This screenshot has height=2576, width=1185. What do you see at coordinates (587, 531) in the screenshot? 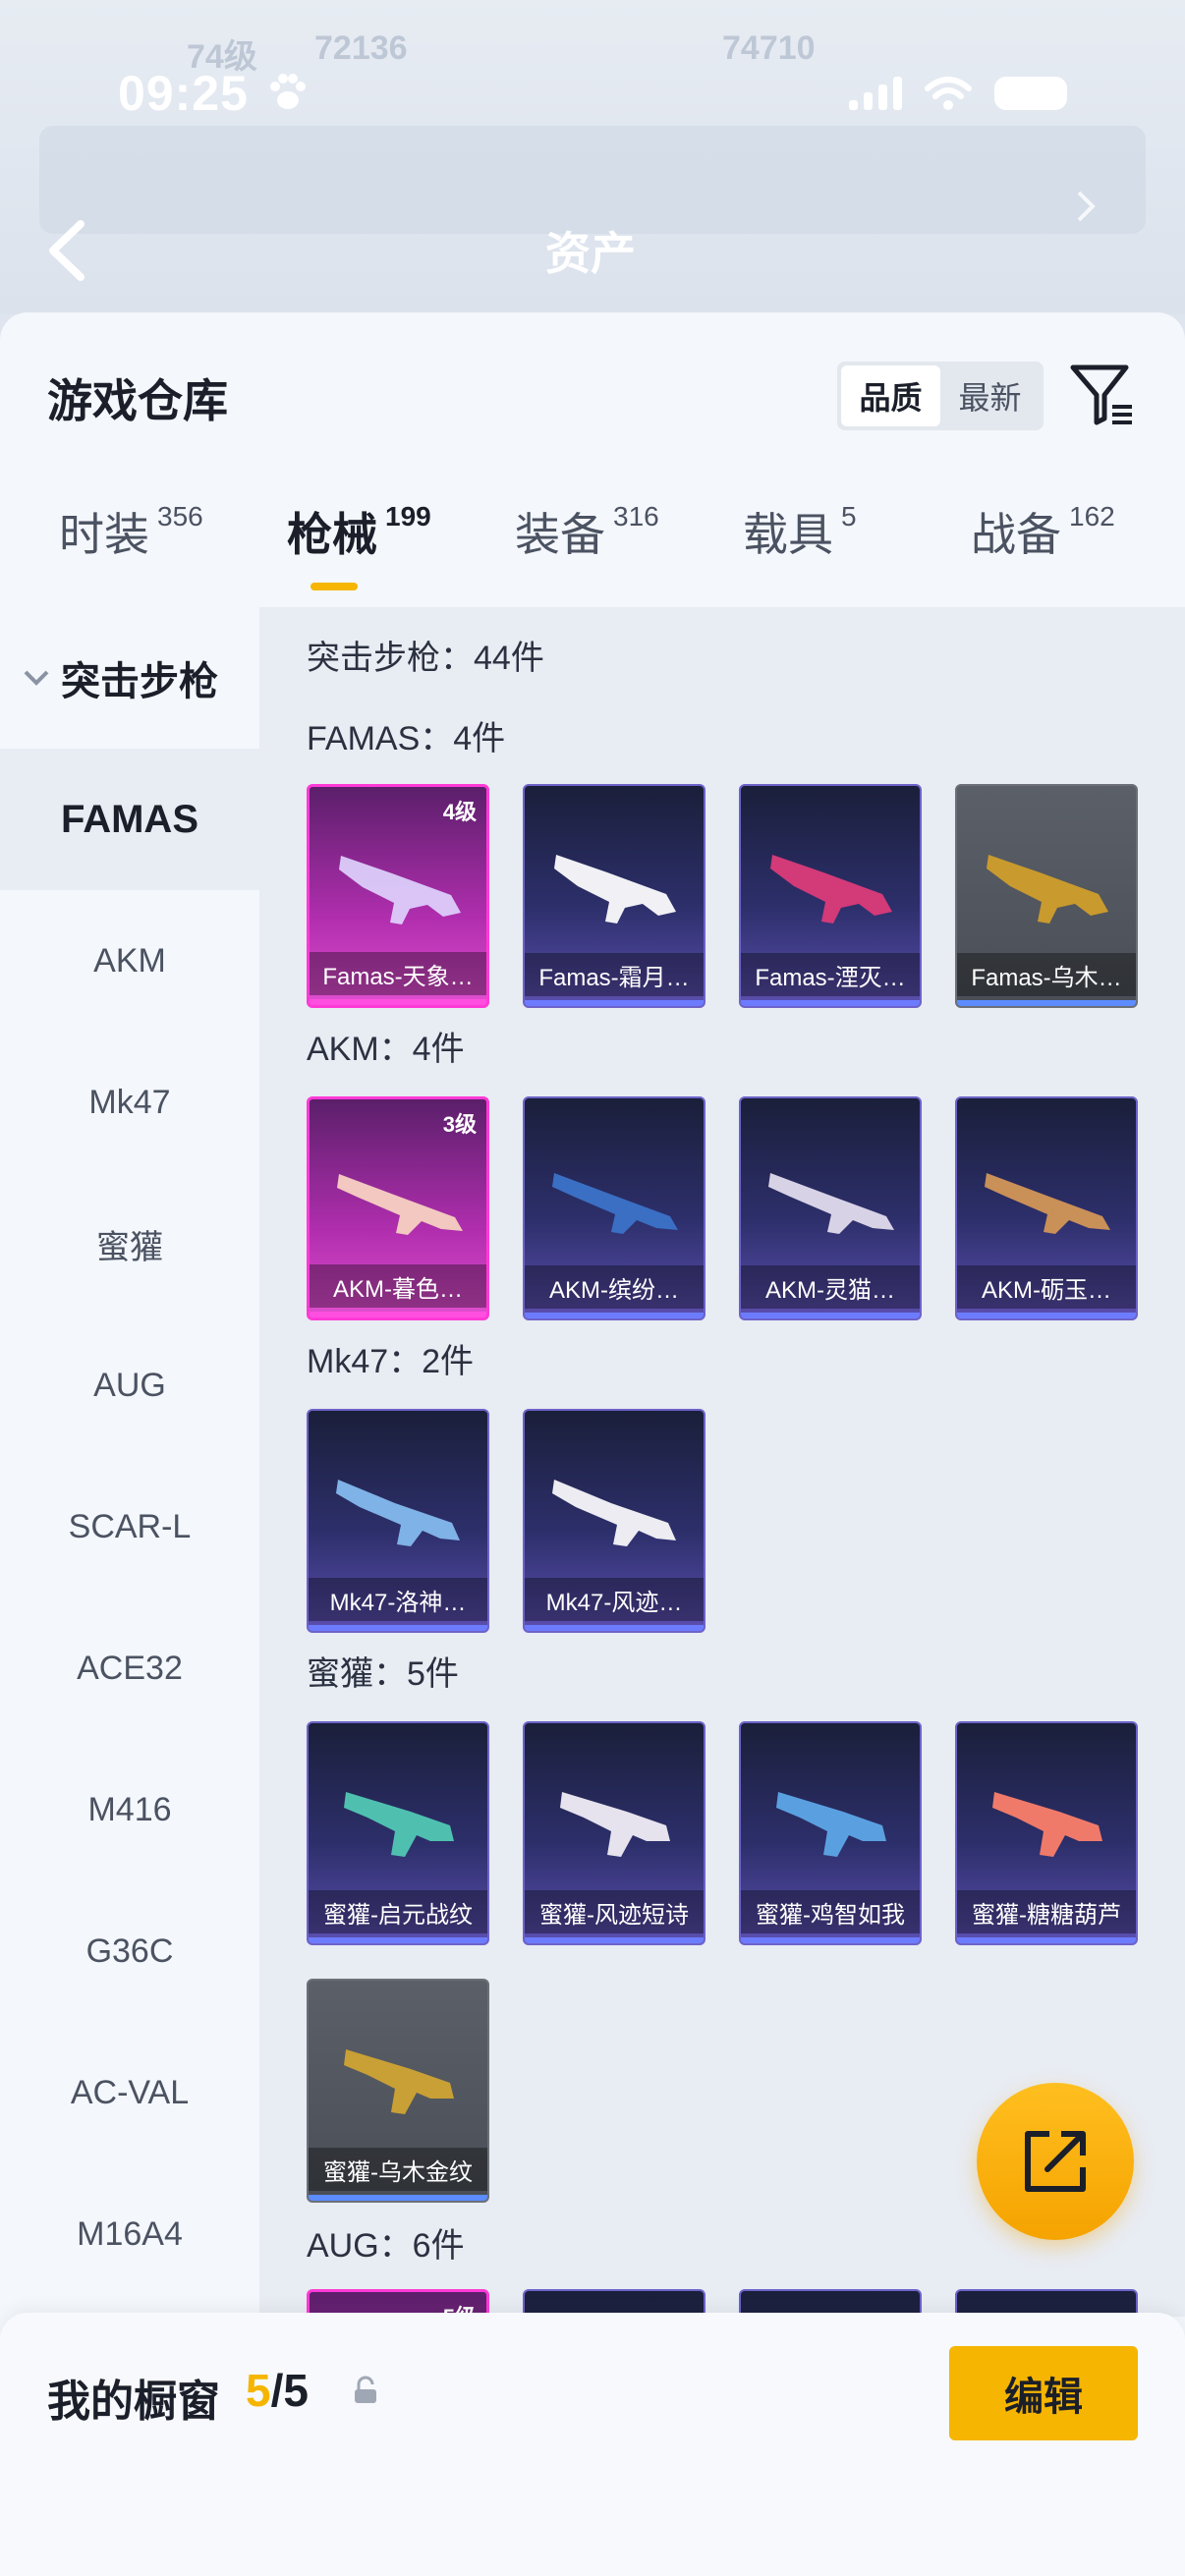
I see `tab-equipment: 装备 316` at bounding box center [587, 531].